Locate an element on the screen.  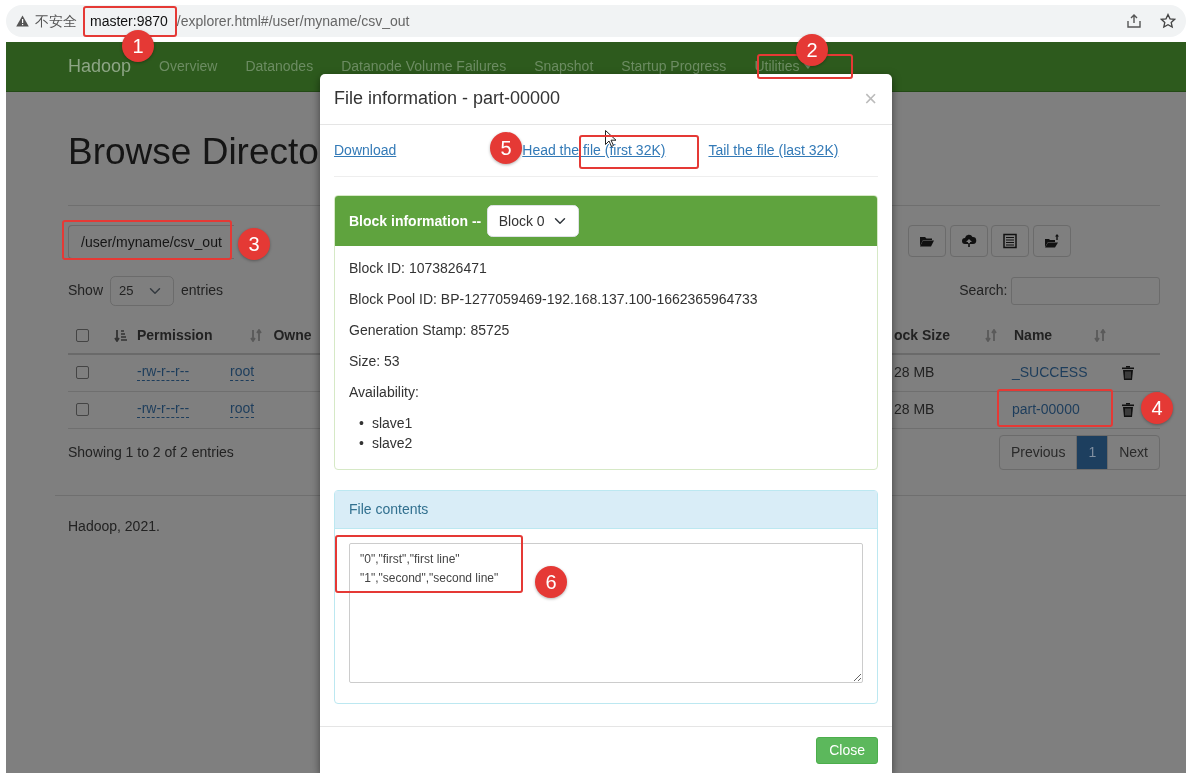
column-header: Permission is located at coordinates (175, 335).